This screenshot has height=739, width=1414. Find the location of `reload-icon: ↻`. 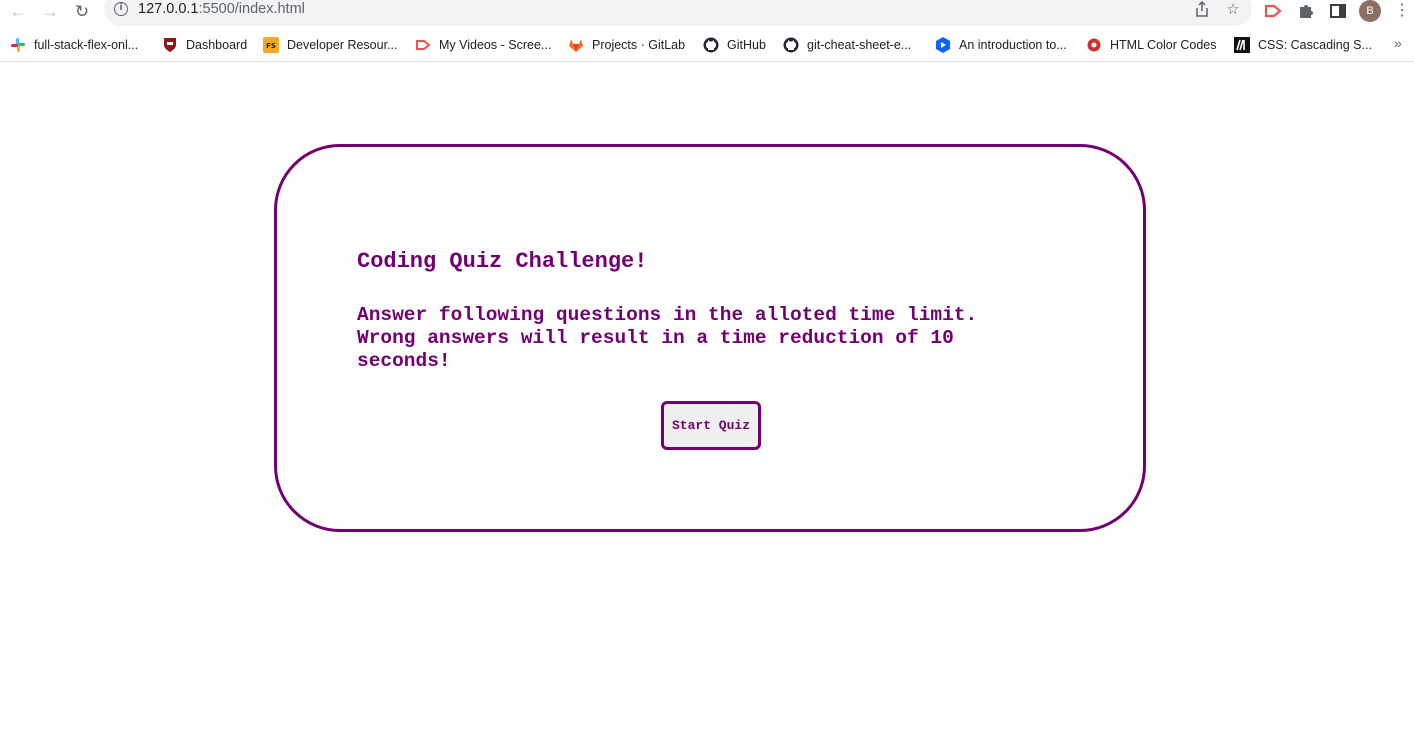

reload-icon: ↻ is located at coordinates (82, 11).